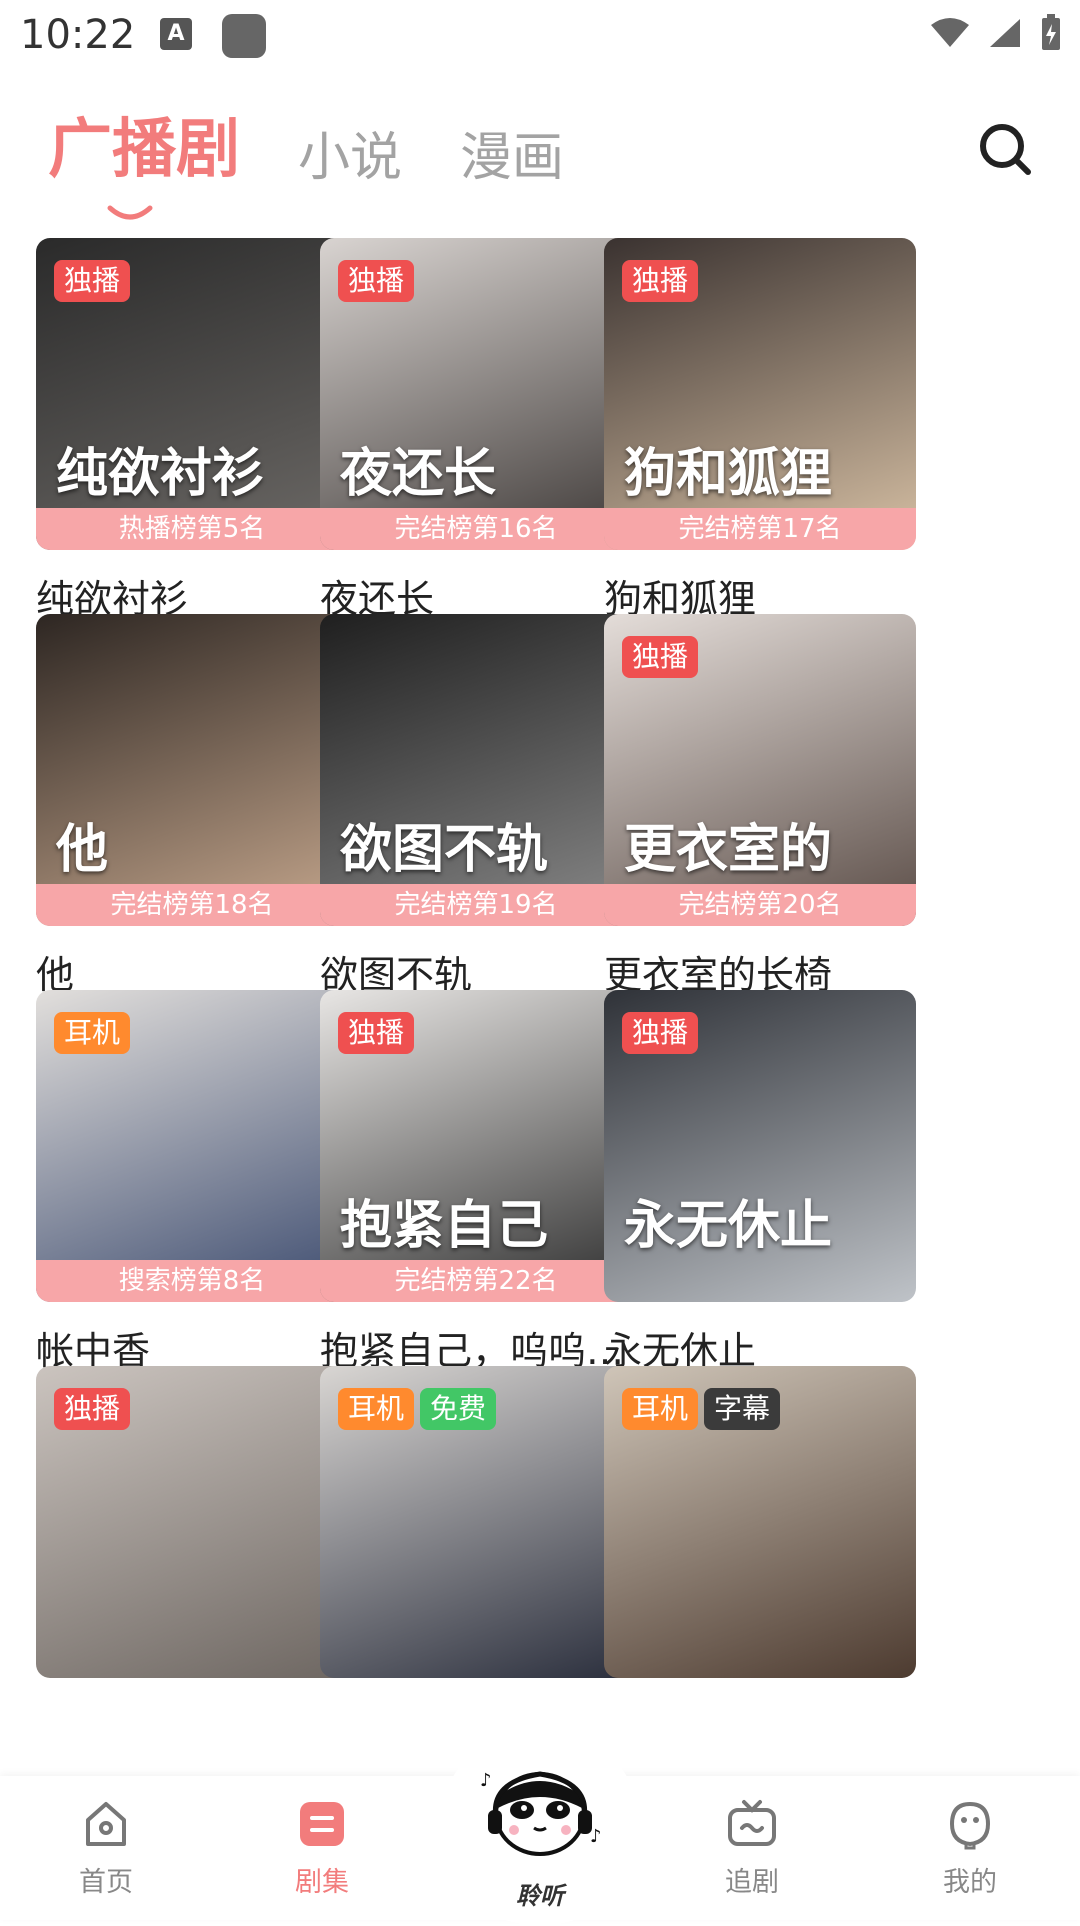  I want to click on nav-mine-label: 我的, so click(970, 1882).